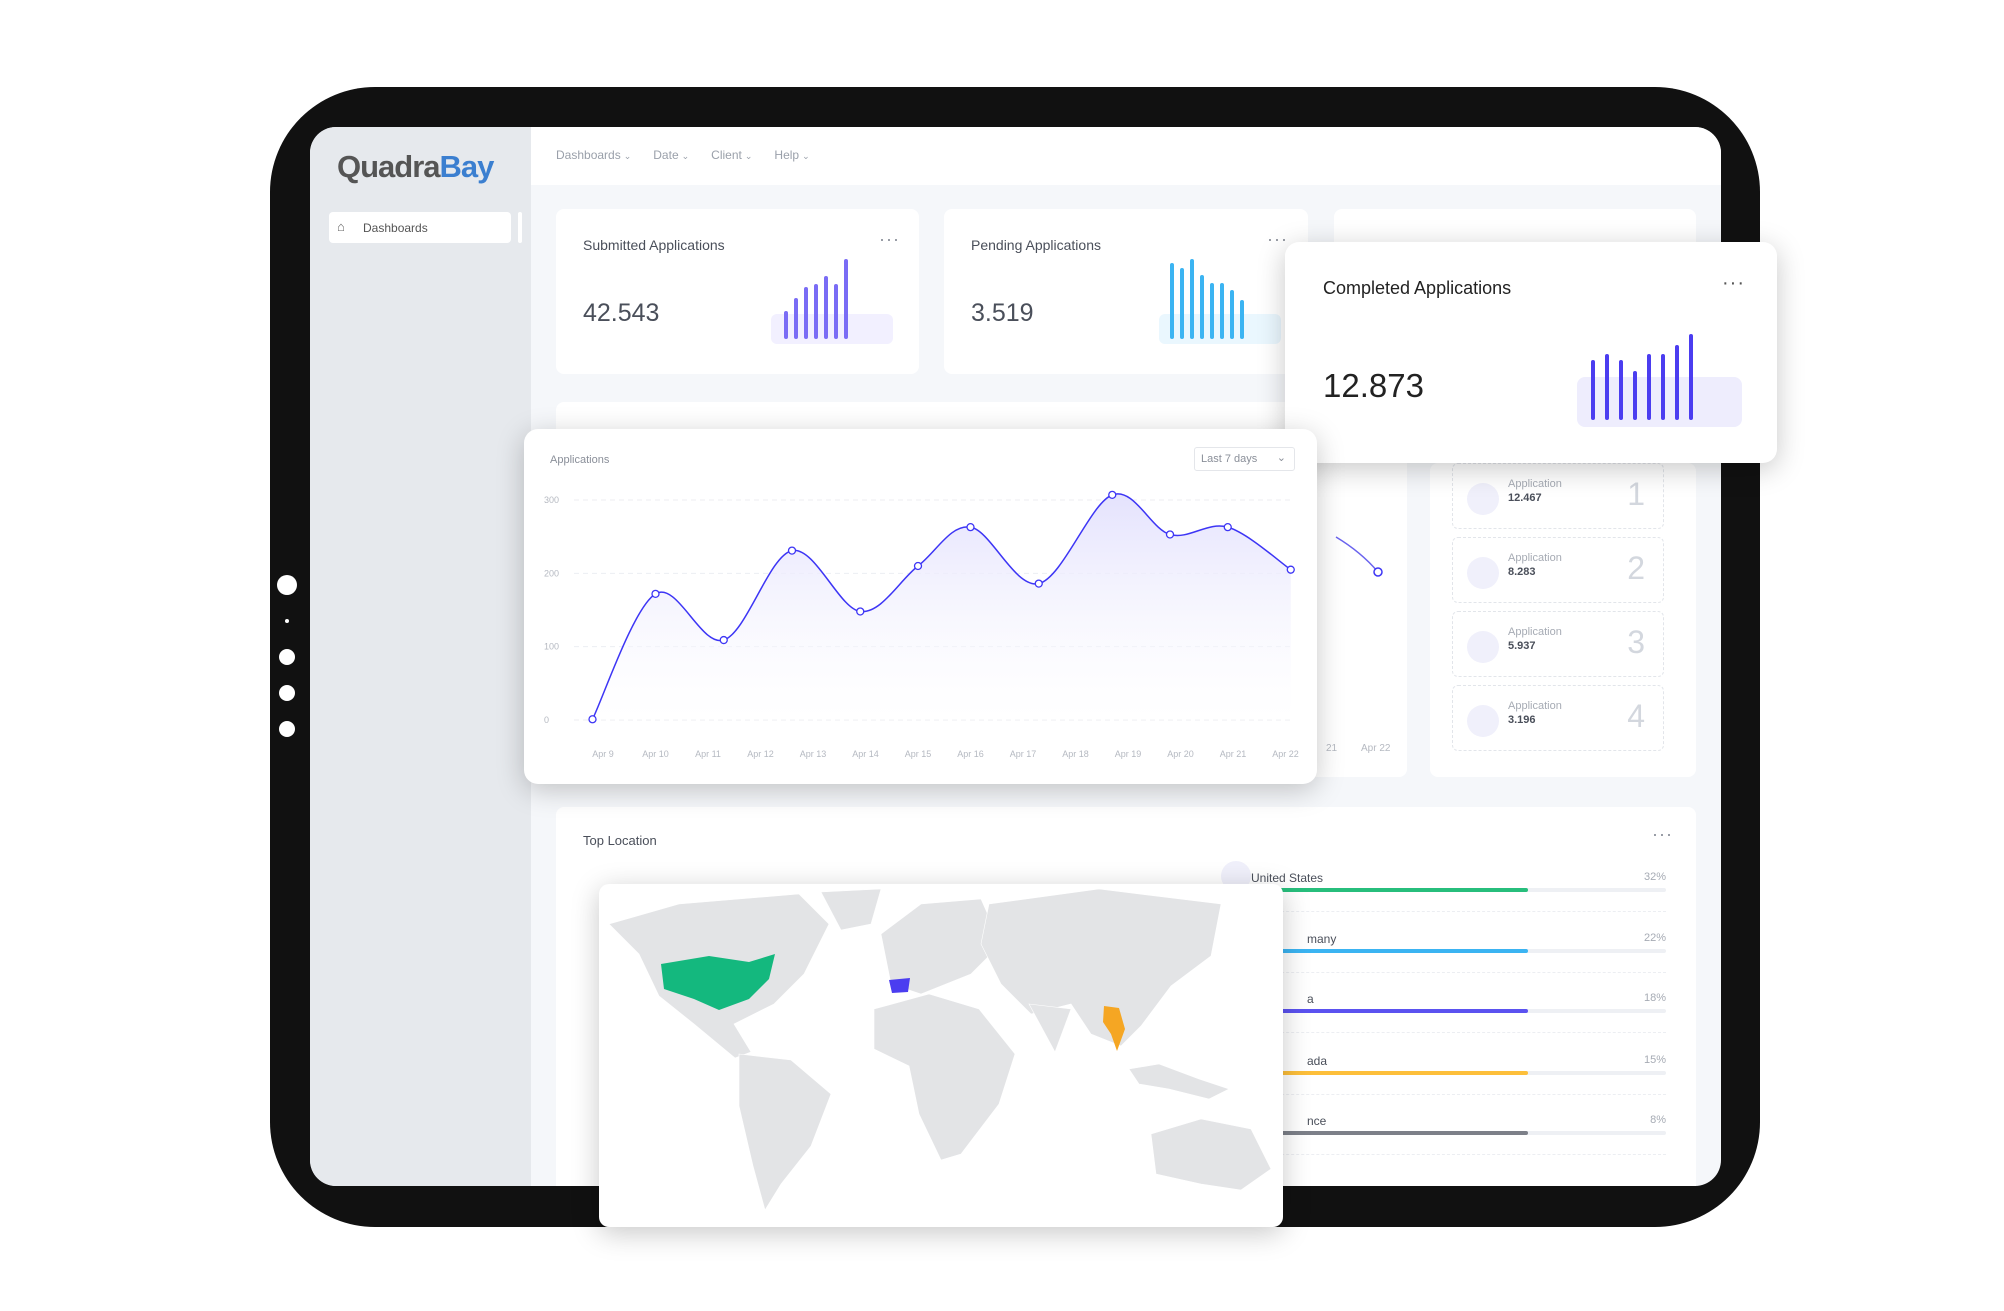  What do you see at coordinates (1558, 644) in the screenshot?
I see `list-item: Application 5.937 3` at bounding box center [1558, 644].